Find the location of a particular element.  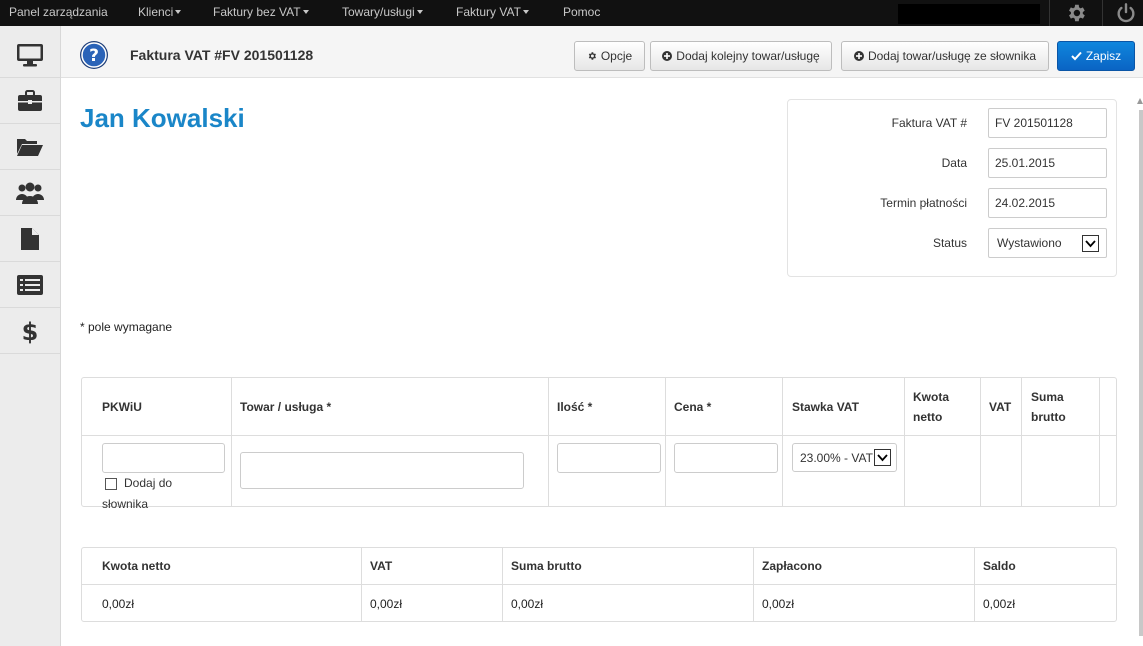

summary-value-net: 0,00zł is located at coordinates (118, 604).